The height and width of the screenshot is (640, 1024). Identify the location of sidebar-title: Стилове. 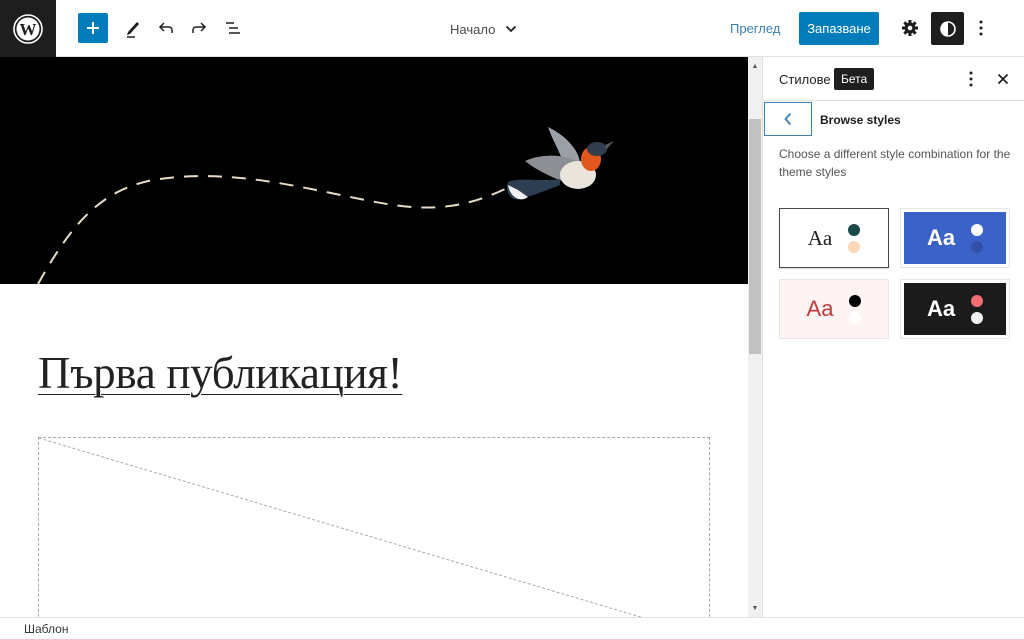
(805, 79).